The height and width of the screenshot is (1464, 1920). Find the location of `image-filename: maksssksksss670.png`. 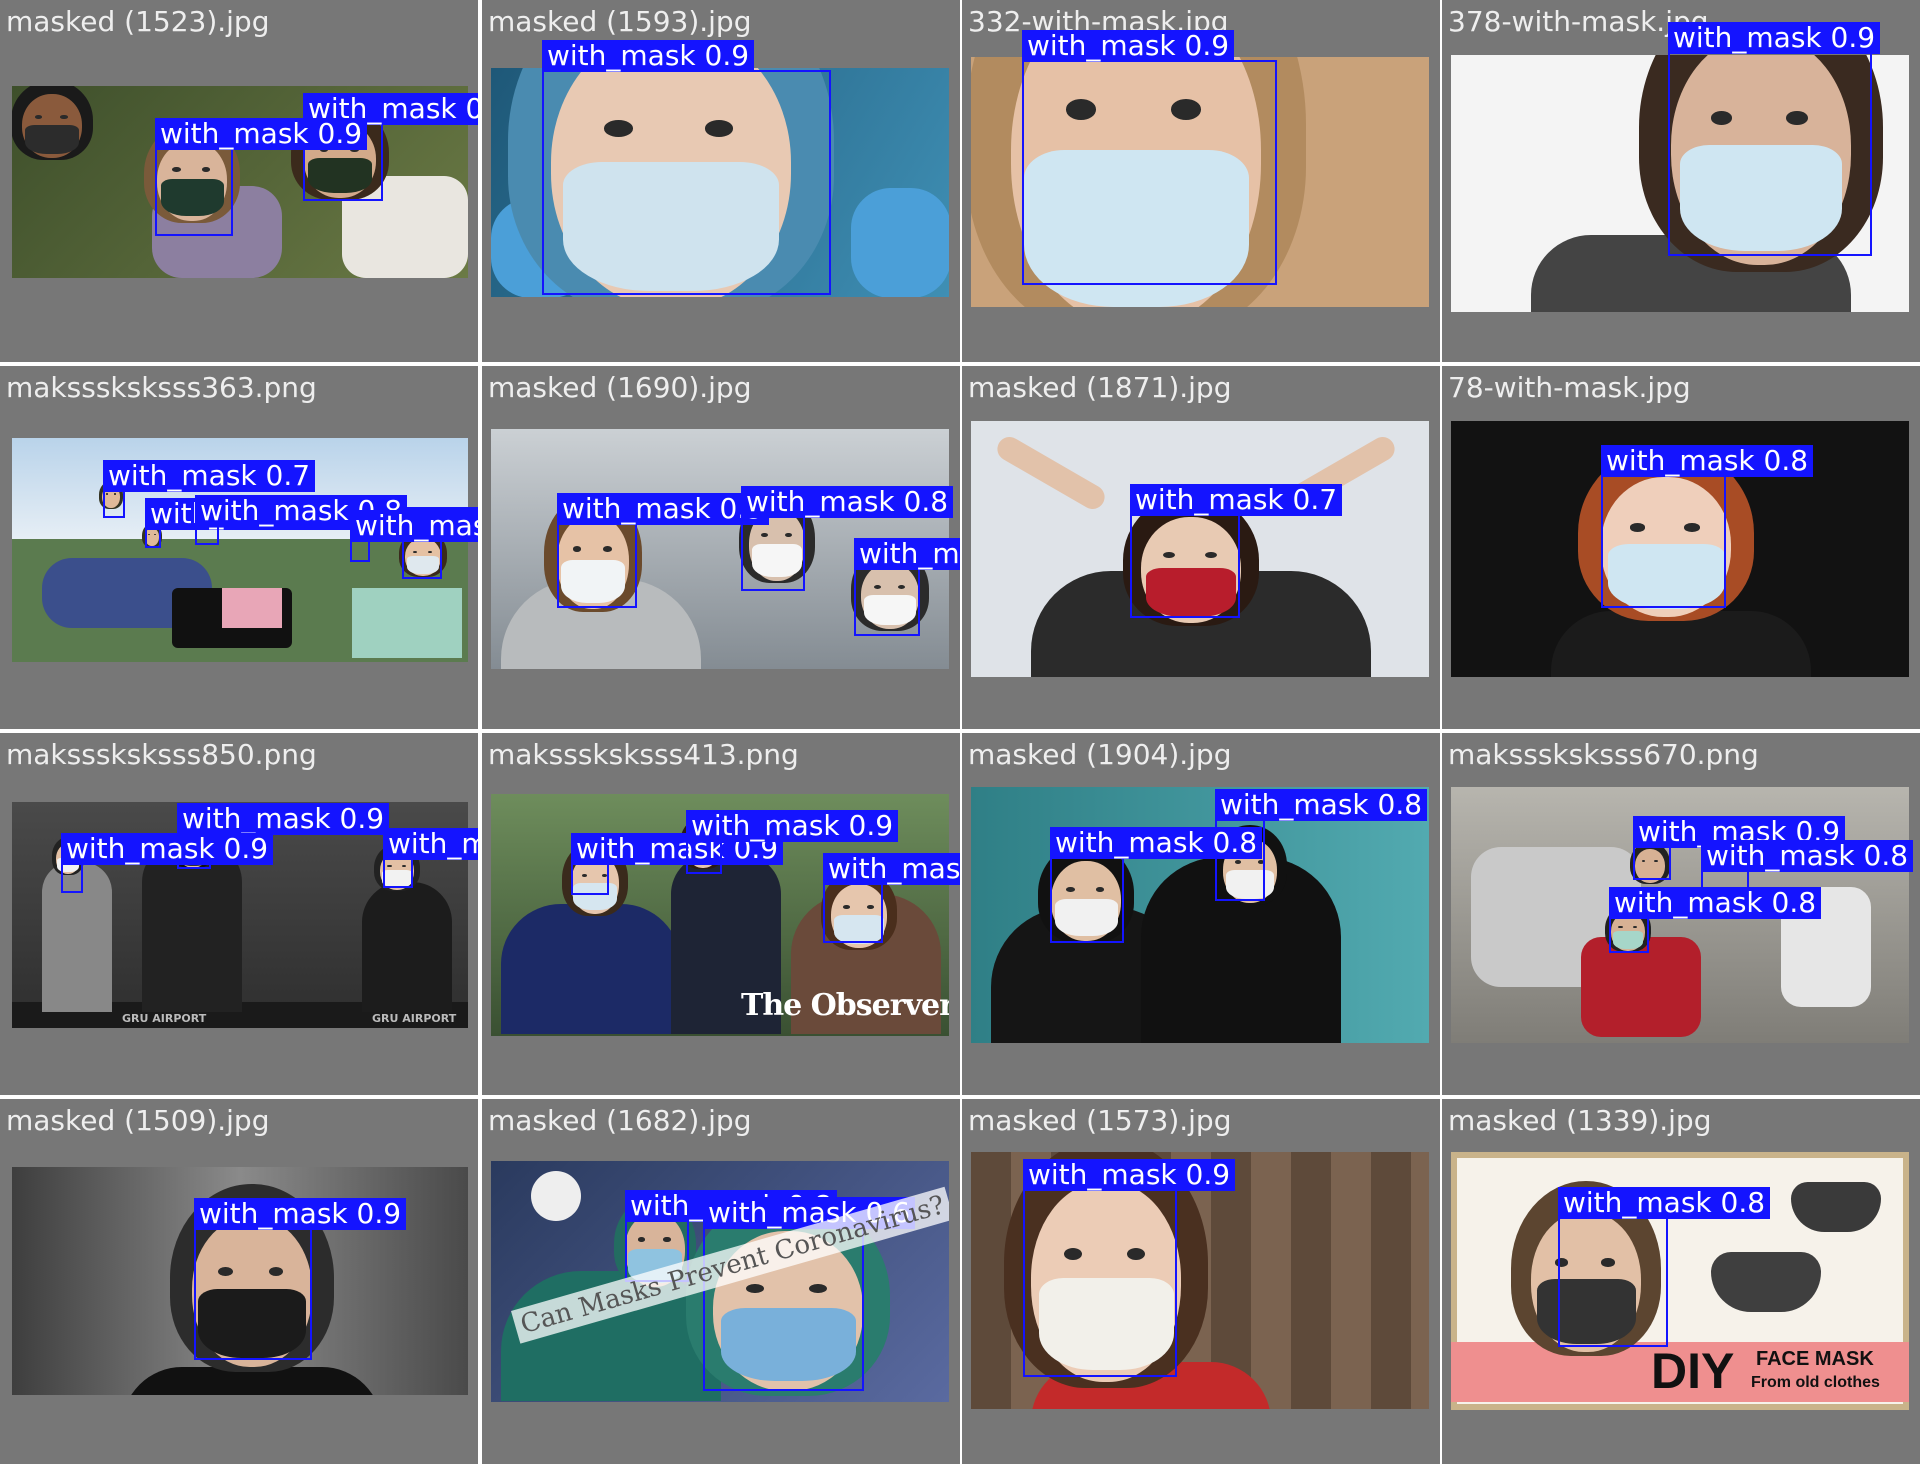

image-filename: maksssksksss670.png is located at coordinates (1603, 754).